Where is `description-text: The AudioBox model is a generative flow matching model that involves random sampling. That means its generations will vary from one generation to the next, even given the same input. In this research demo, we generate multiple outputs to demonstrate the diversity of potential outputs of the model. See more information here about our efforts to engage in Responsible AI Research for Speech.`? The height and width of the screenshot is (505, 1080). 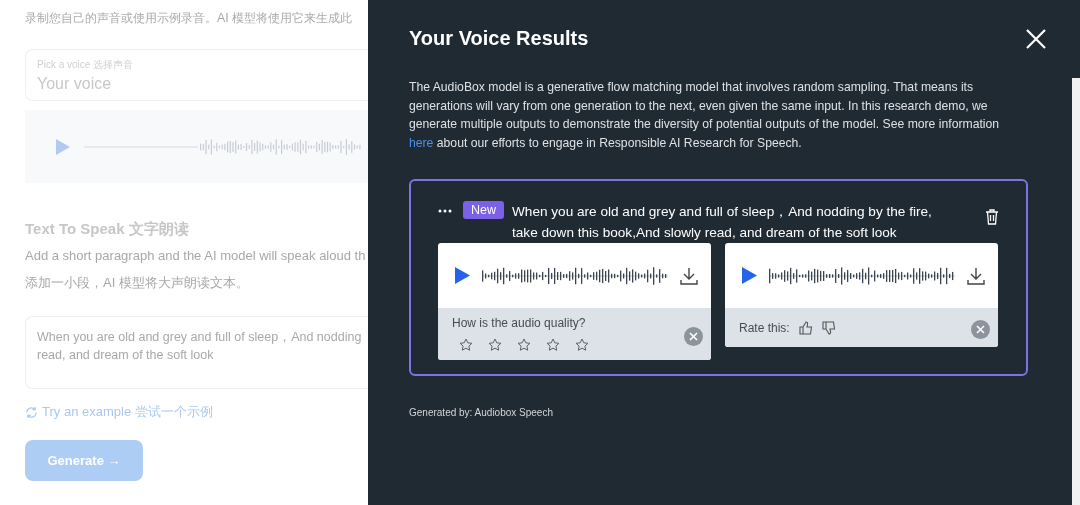
description-text: The AudioBox model is a generative flow matching model that involves random sampling. That means its generations will vary from one generation to the next, even given the same input. In this research demo, we generate multiple outputs to demonstrate the diversity of potential outputs of the model. See more information here about our efforts to engage in Responsible AI Research for Speech. is located at coordinates (705, 115).